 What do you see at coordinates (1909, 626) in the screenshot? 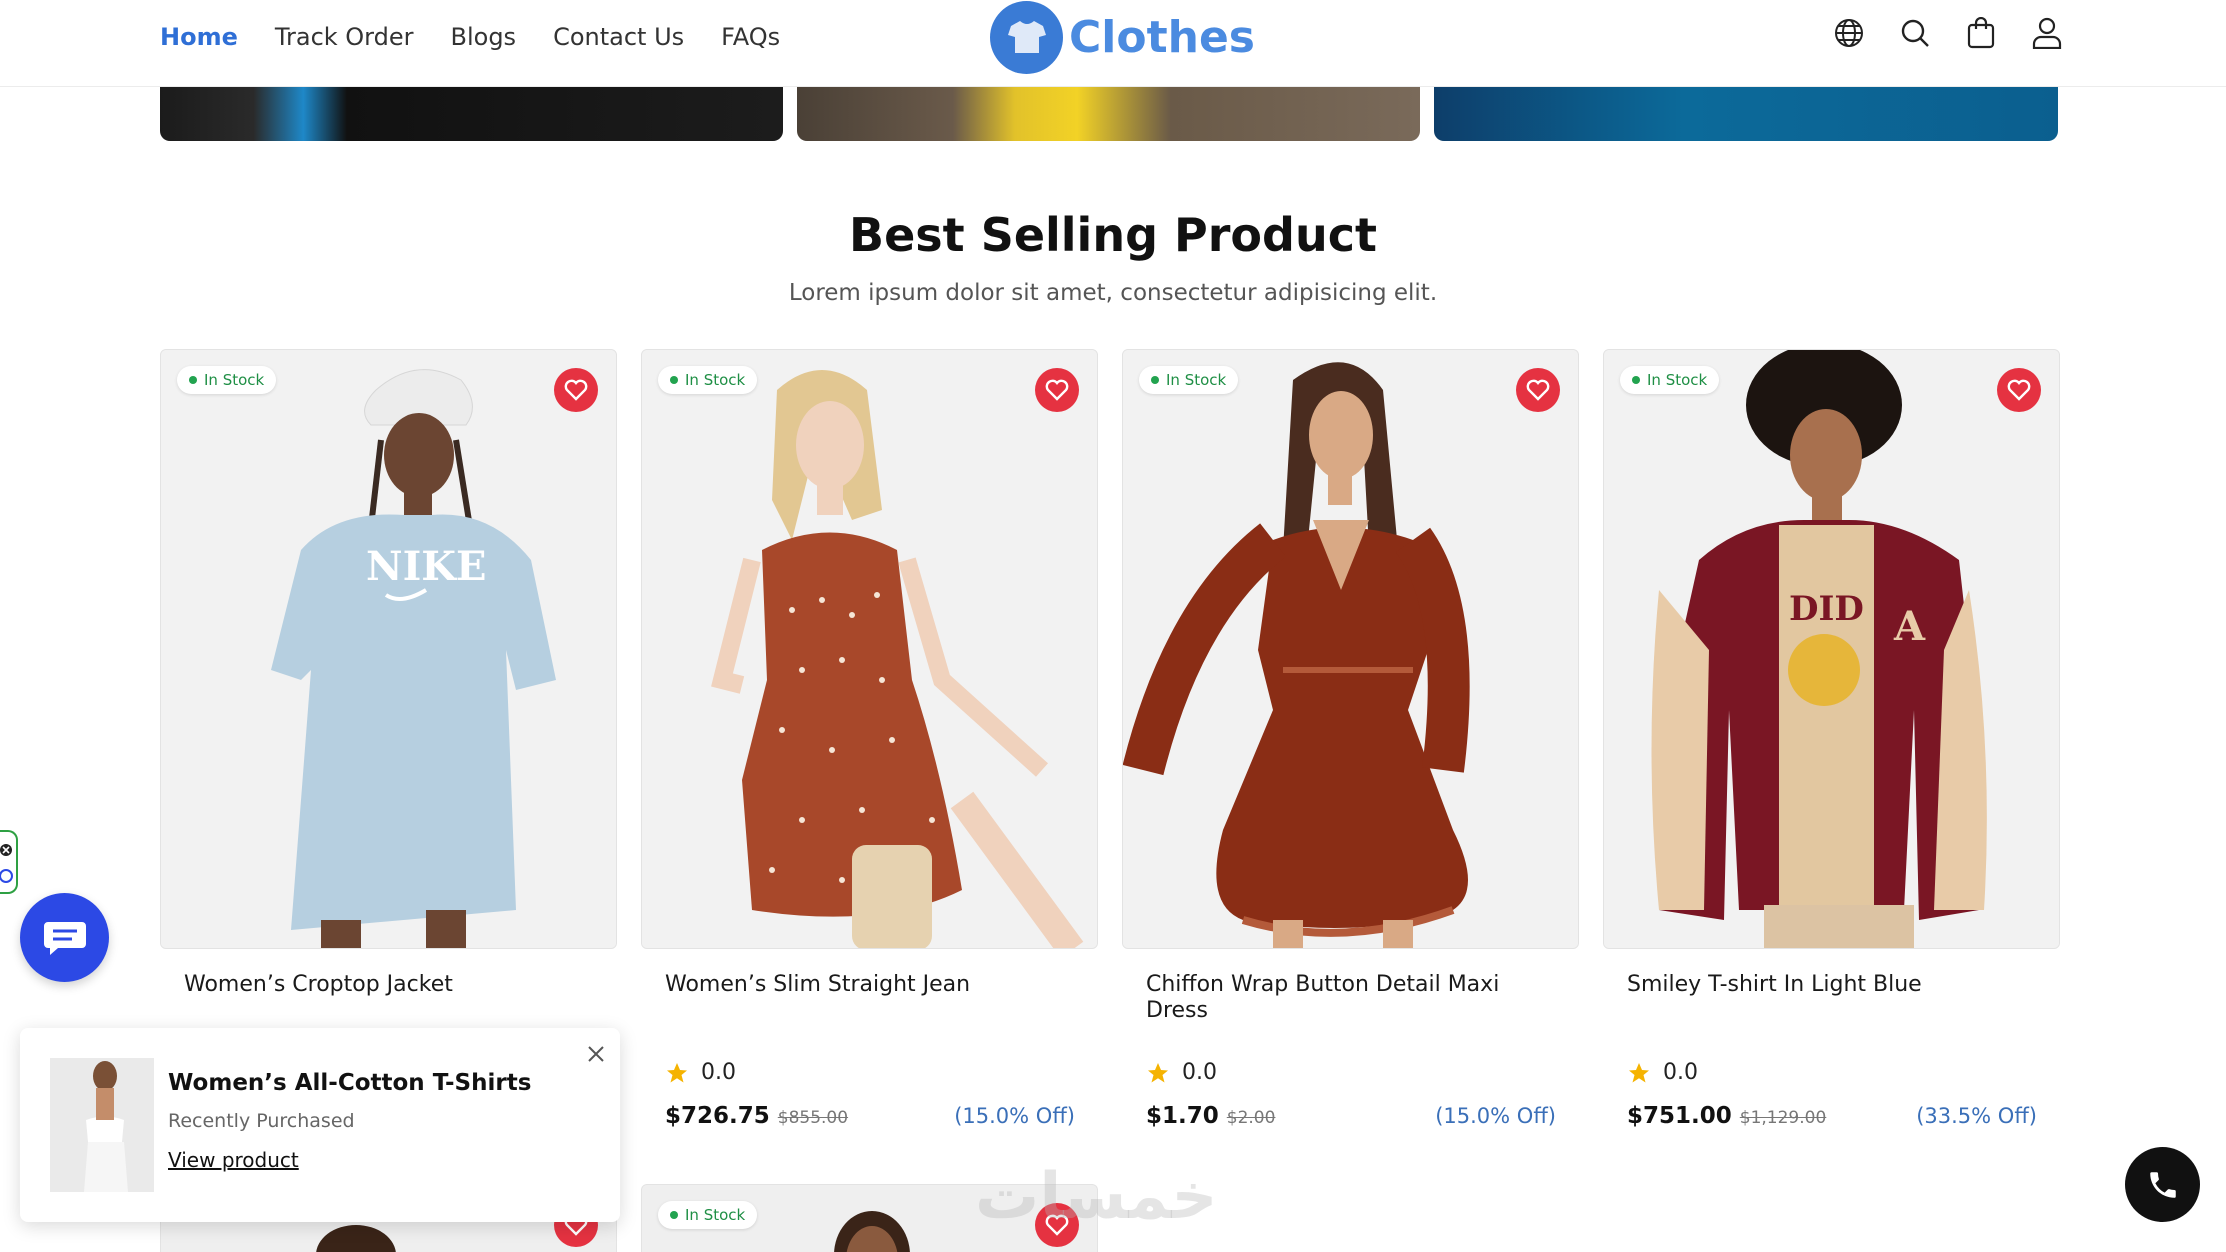
I see `svg-text: A` at bounding box center [1909, 626].